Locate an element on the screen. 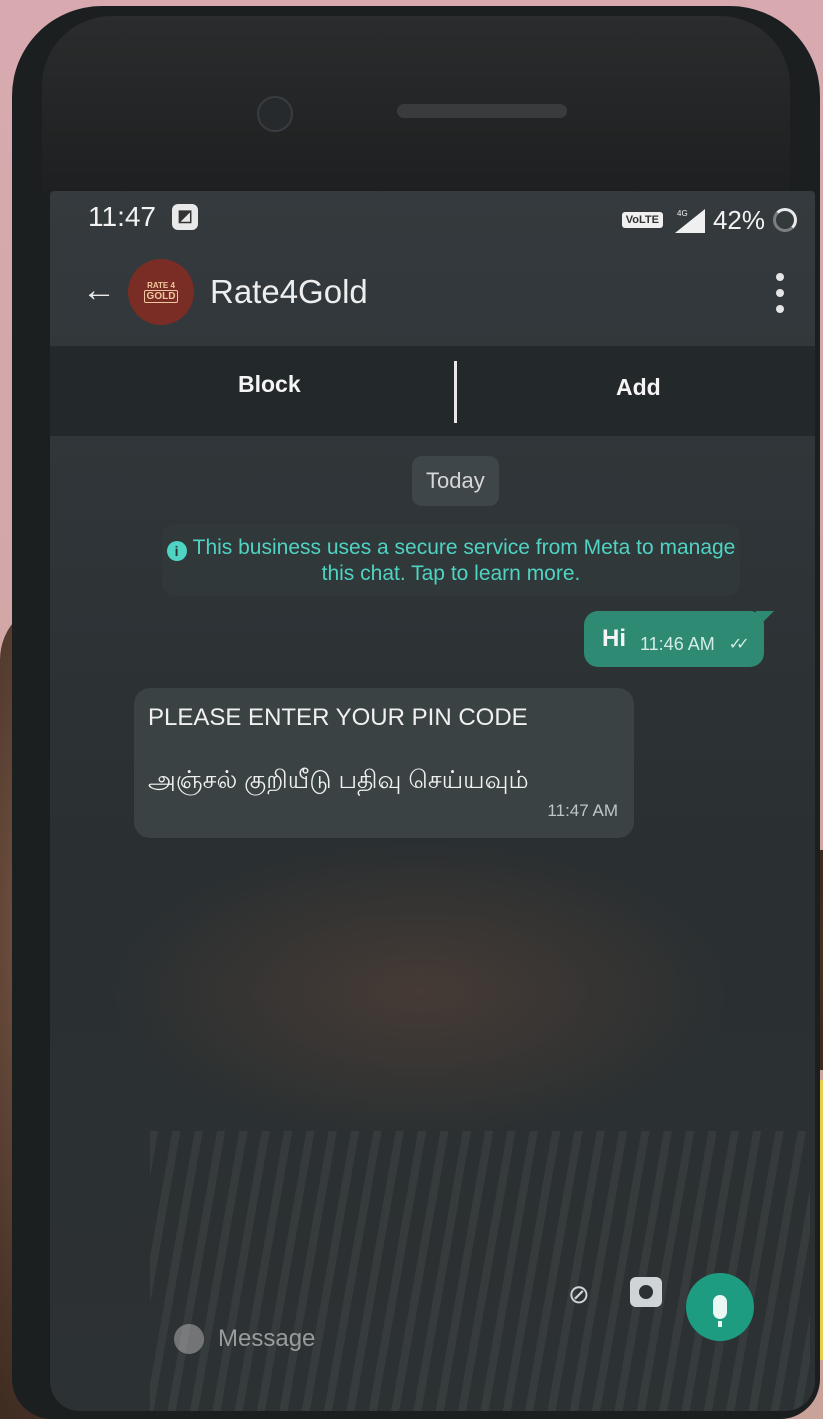 The height and width of the screenshot is (1419, 823). network-type-label: 4G is located at coordinates (682, 213).